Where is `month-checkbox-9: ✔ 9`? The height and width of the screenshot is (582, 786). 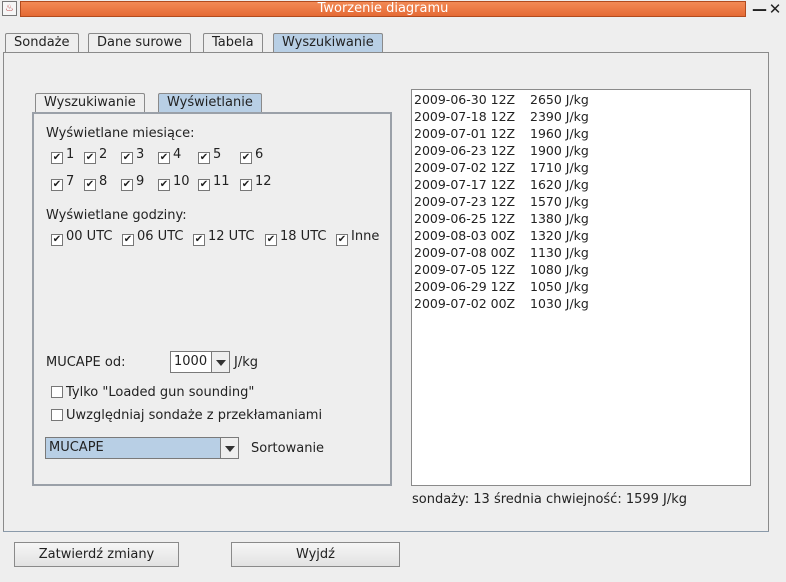
month-checkbox-9: ✔ 9 is located at coordinates (132, 182).